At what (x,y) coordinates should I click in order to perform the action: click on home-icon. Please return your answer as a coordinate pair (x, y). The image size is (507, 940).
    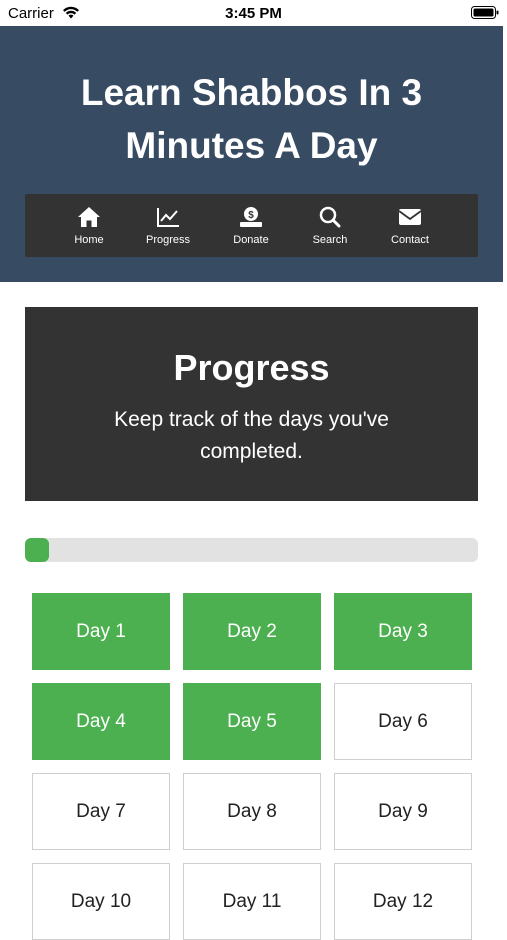
    Looking at the image, I should click on (89, 217).